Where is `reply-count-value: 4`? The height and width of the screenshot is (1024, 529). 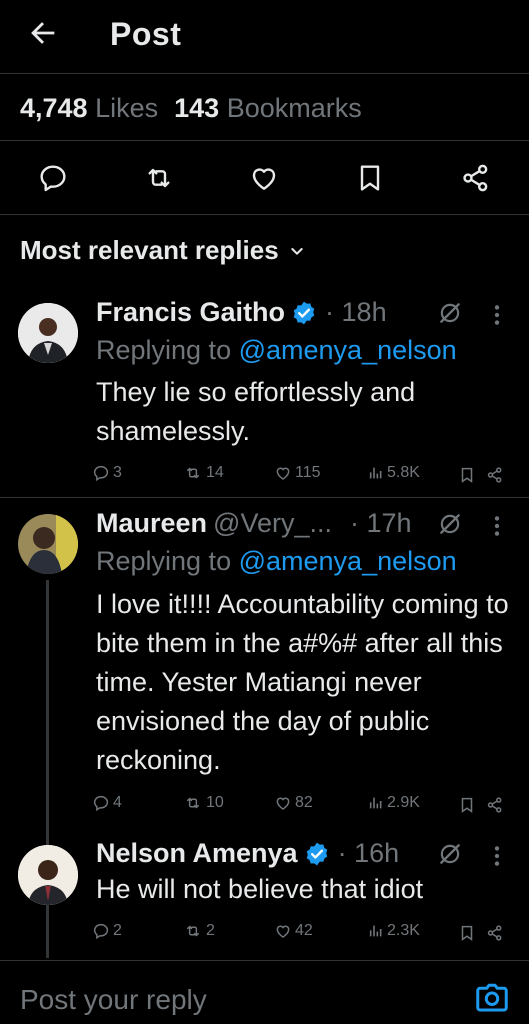 reply-count-value: 4 is located at coordinates (117, 802).